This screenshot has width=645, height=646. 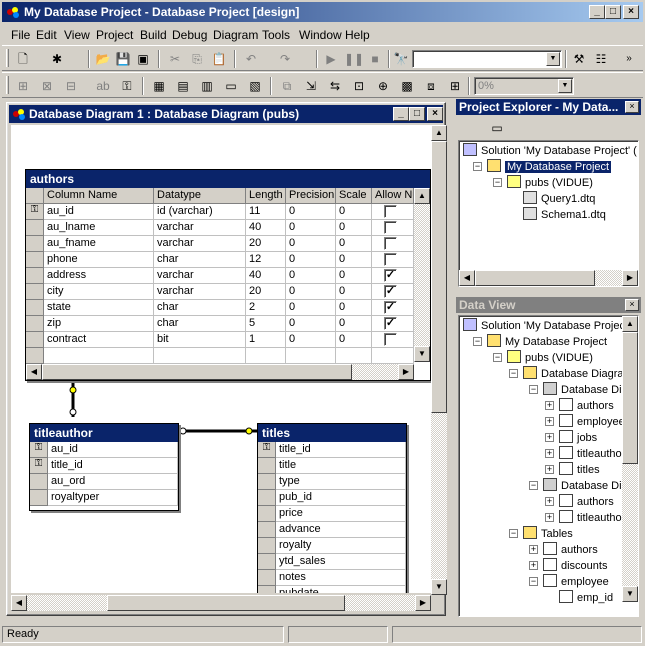 I want to click on tree-node: authors, so click(x=586, y=502).